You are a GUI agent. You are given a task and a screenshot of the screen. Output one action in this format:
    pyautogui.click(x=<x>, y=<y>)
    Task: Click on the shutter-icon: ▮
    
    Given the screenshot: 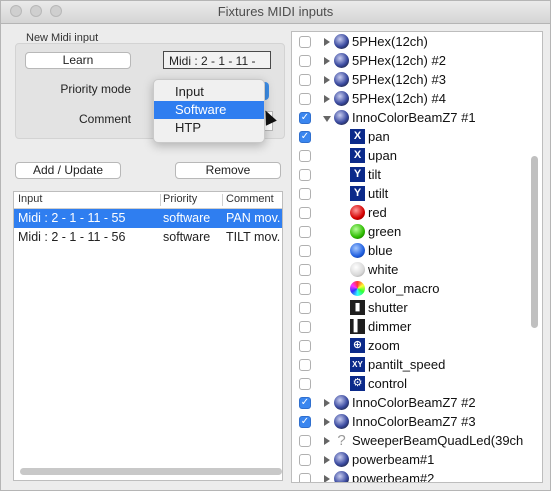 What is the action you would take?
    pyautogui.click(x=357, y=307)
    